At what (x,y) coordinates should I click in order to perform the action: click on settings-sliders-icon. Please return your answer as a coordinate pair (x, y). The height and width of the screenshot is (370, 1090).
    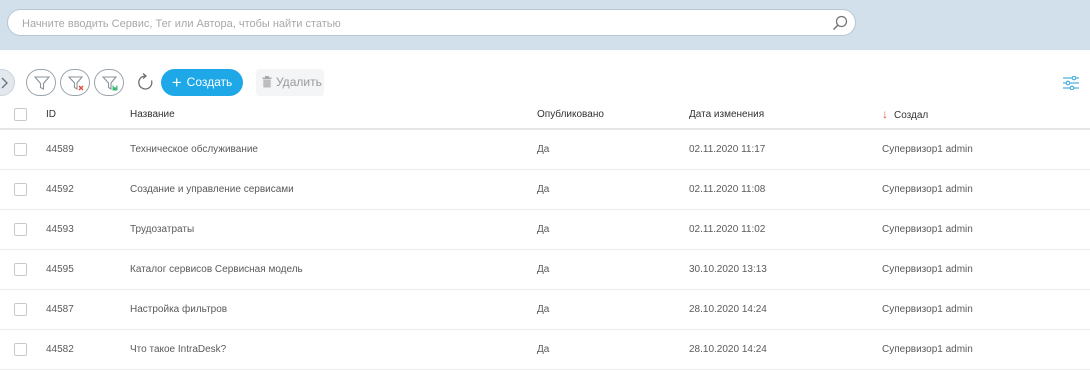
    Looking at the image, I should click on (1071, 85).